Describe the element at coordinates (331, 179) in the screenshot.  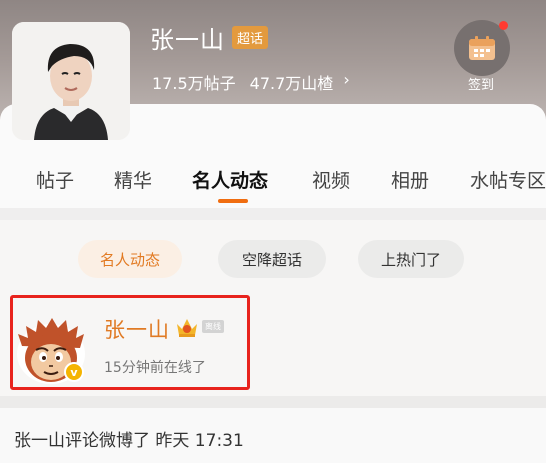
I see `tab-videos: 视频` at that location.